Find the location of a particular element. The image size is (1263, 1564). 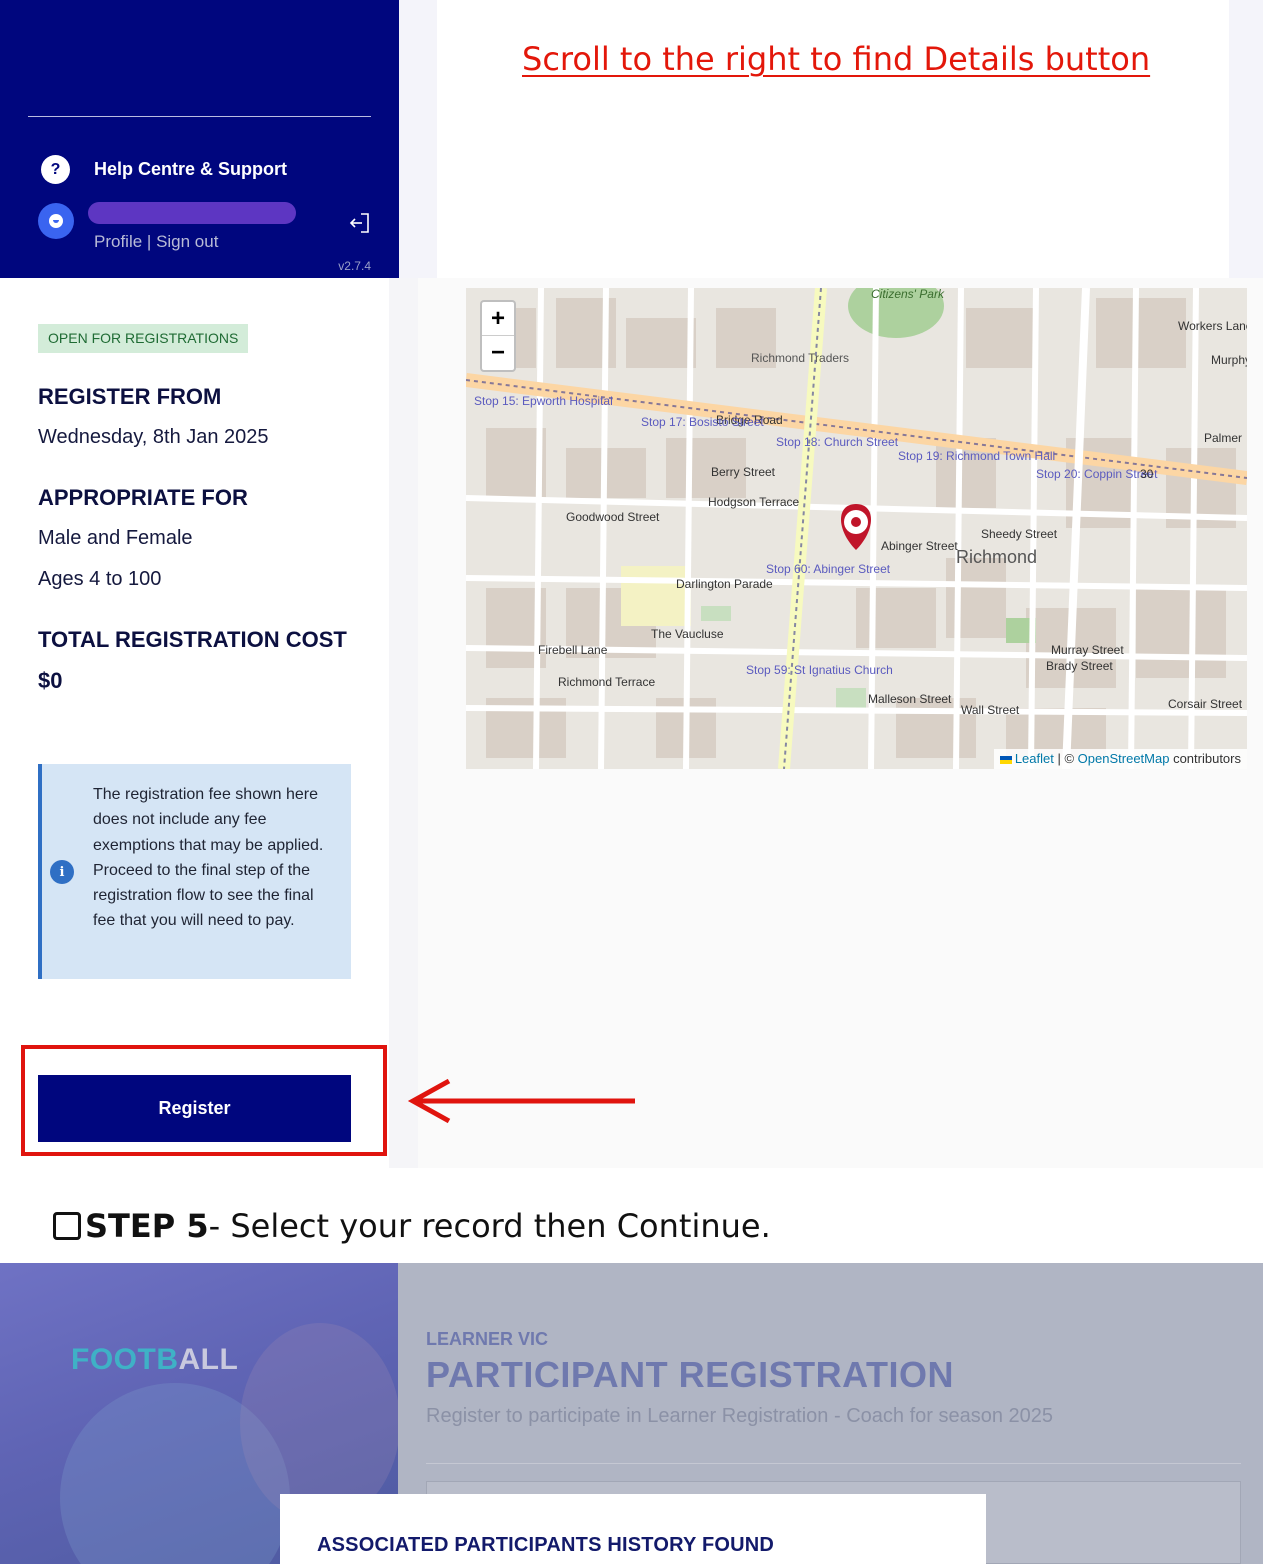

help-centre-link: ? Help Centre & Support is located at coordinates (164, 169).